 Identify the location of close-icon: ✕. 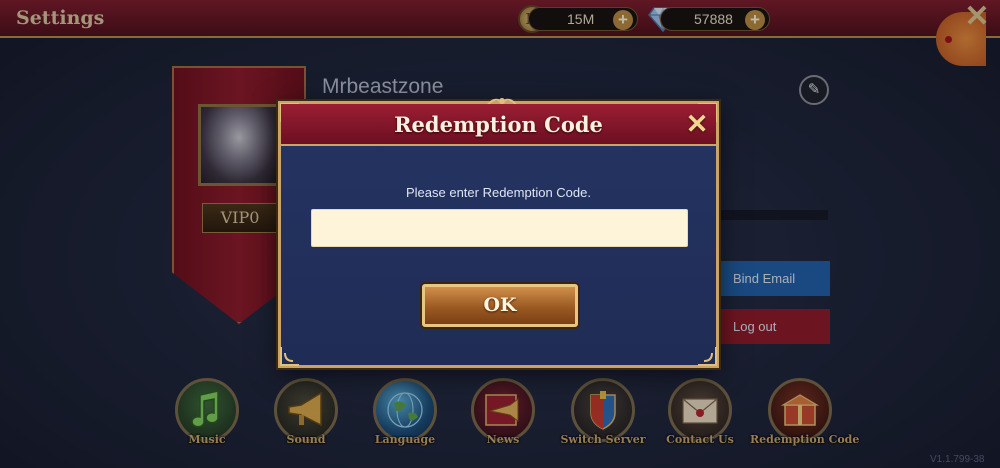
(697, 124).